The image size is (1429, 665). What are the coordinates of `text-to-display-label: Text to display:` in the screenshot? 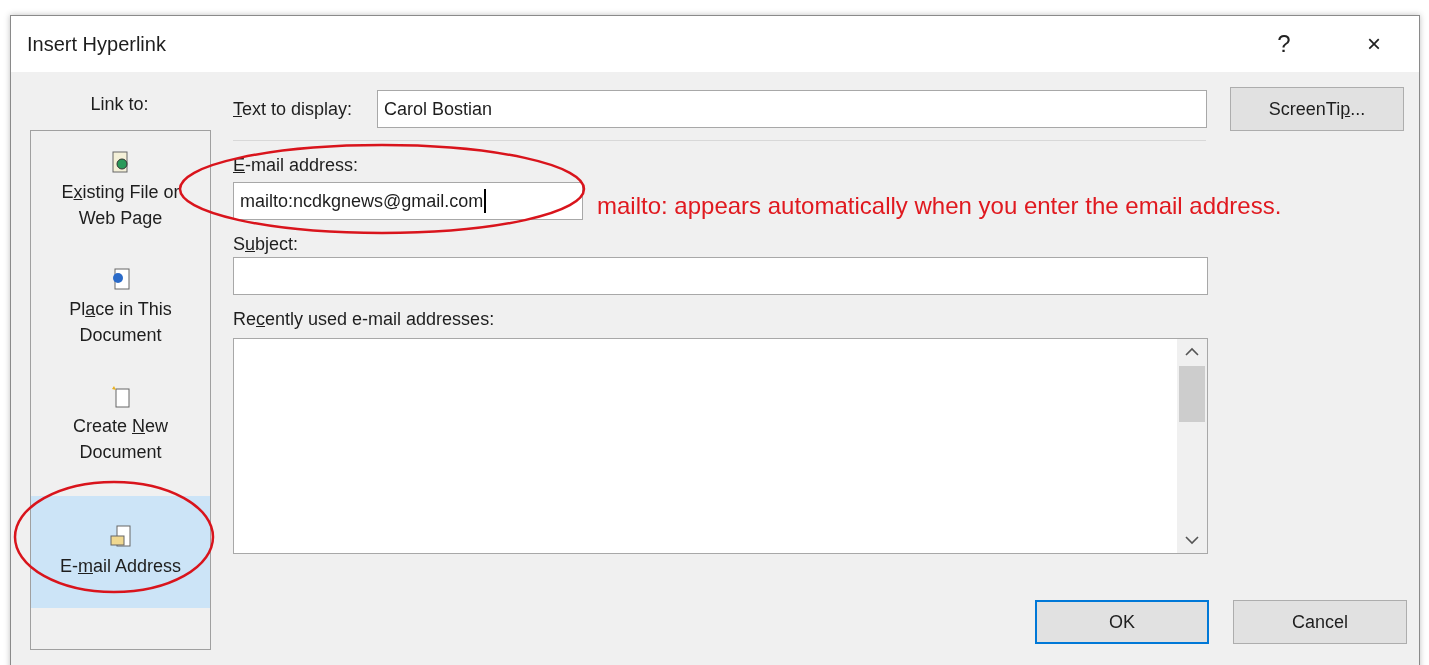 It's located at (293, 109).